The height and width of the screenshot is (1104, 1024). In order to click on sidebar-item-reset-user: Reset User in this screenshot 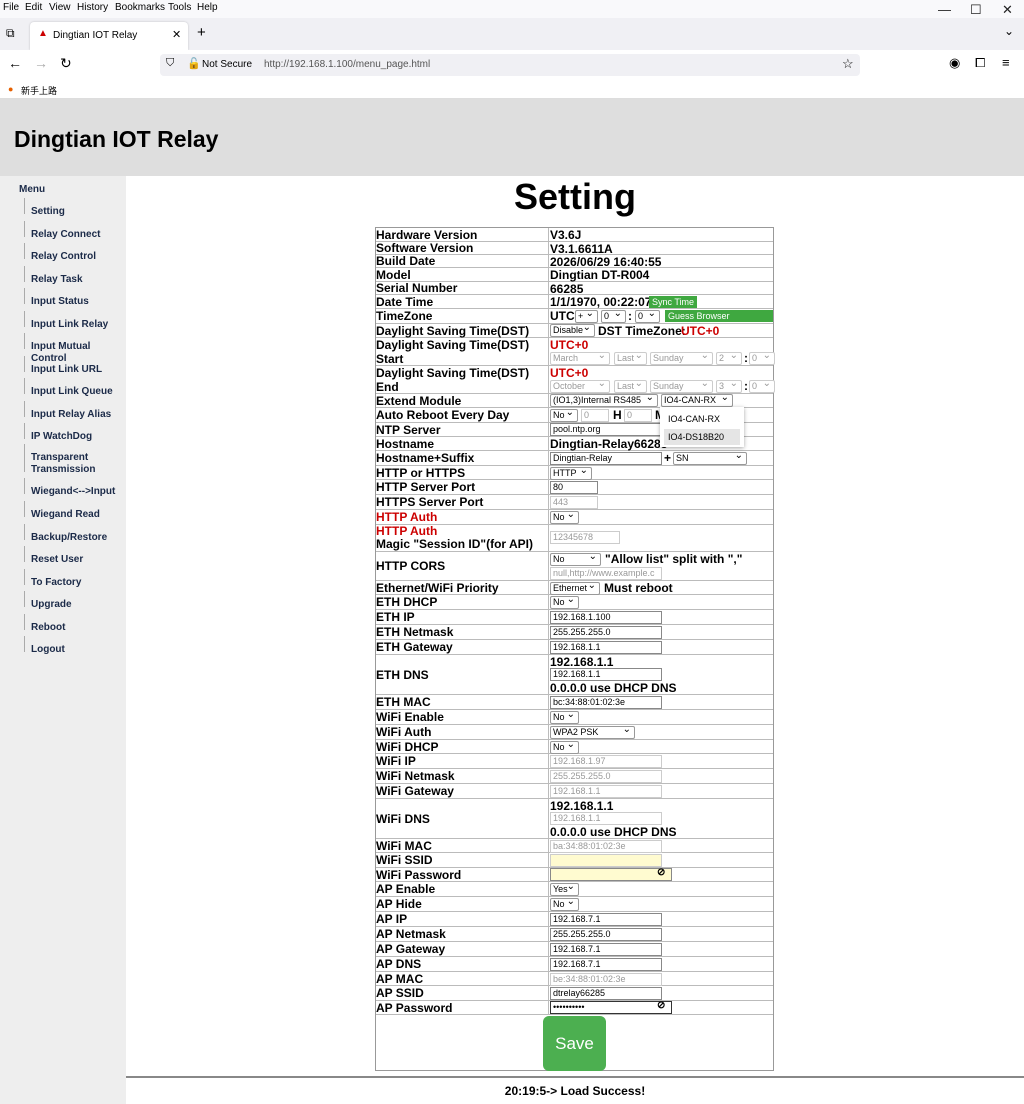, I will do `click(57, 560)`.